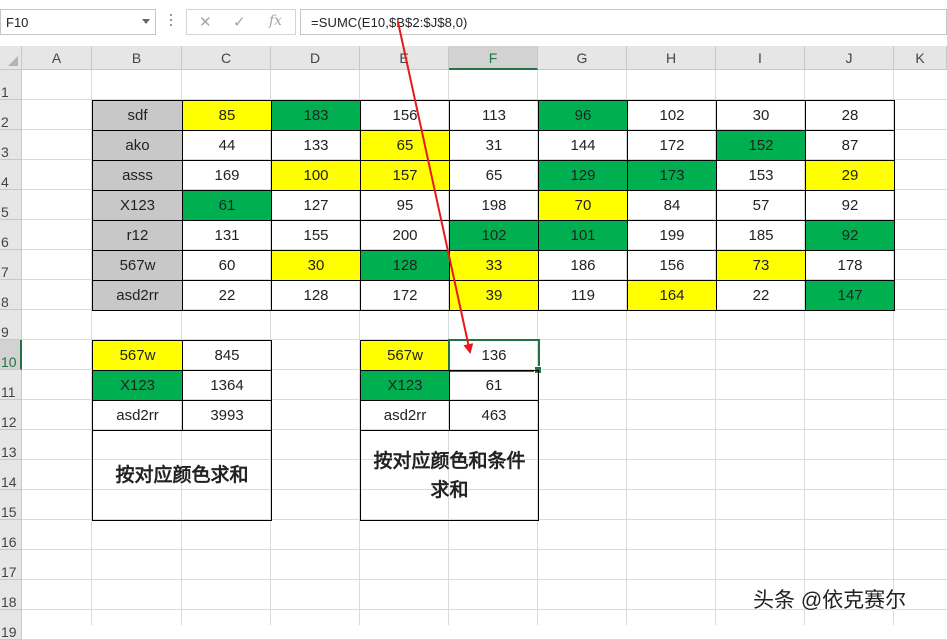  What do you see at coordinates (57, 58) in the screenshot?
I see `column-header-a: A` at bounding box center [57, 58].